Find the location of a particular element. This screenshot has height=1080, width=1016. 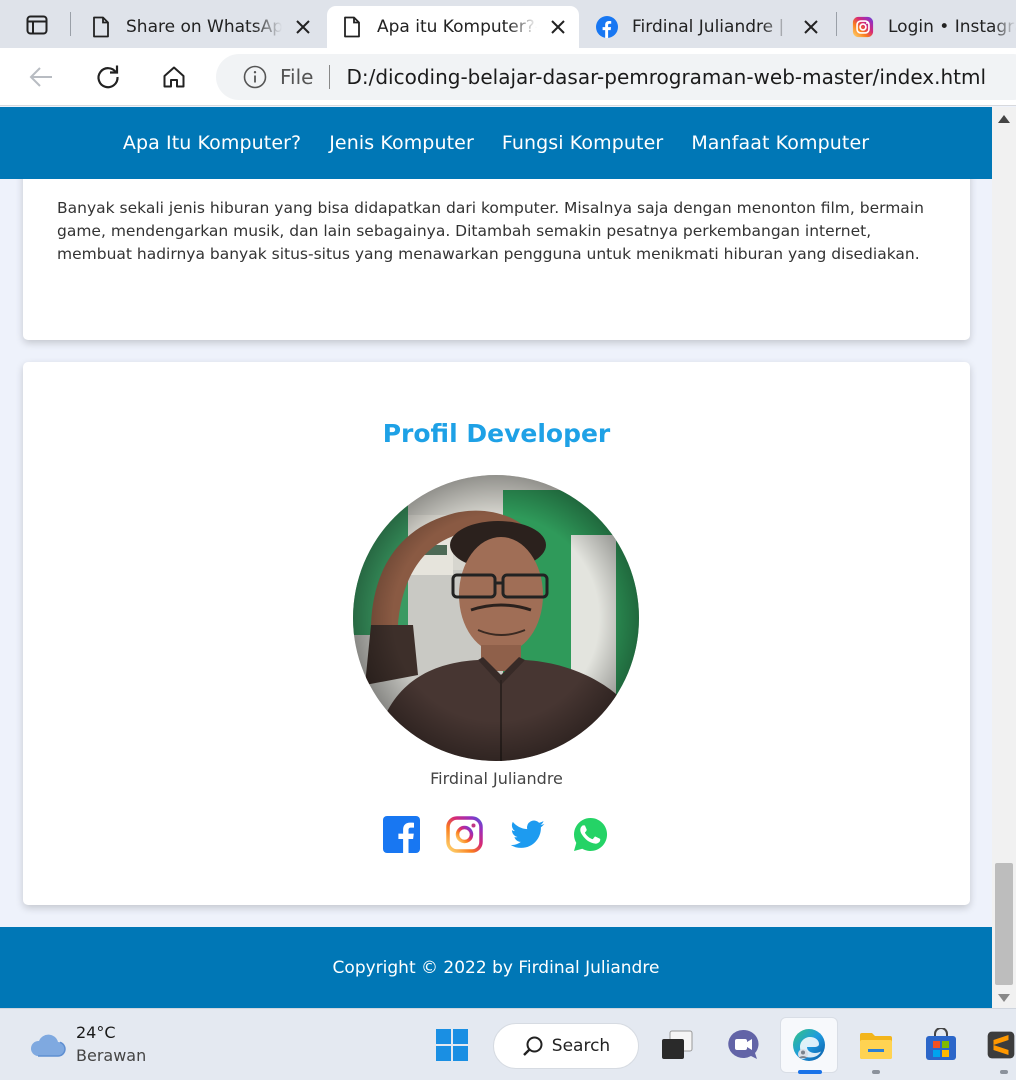

taskbar-search-label: Search is located at coordinates (581, 1046).